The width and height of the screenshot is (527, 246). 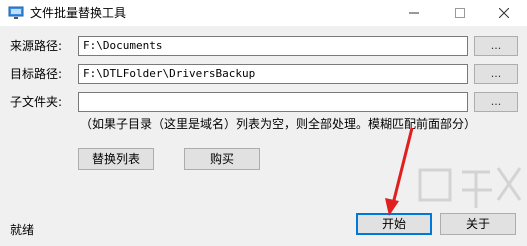 I want to click on minimize-button, so click(x=414, y=13).